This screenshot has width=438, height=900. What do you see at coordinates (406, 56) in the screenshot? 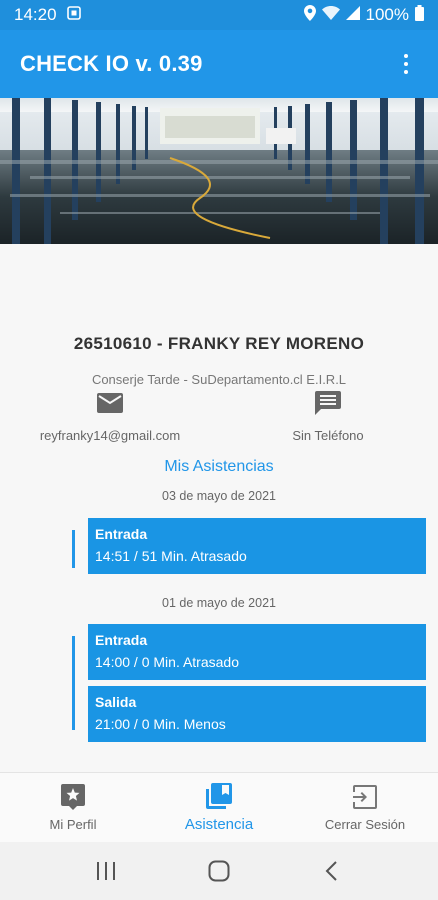
I see `more-vert-icon` at bounding box center [406, 56].